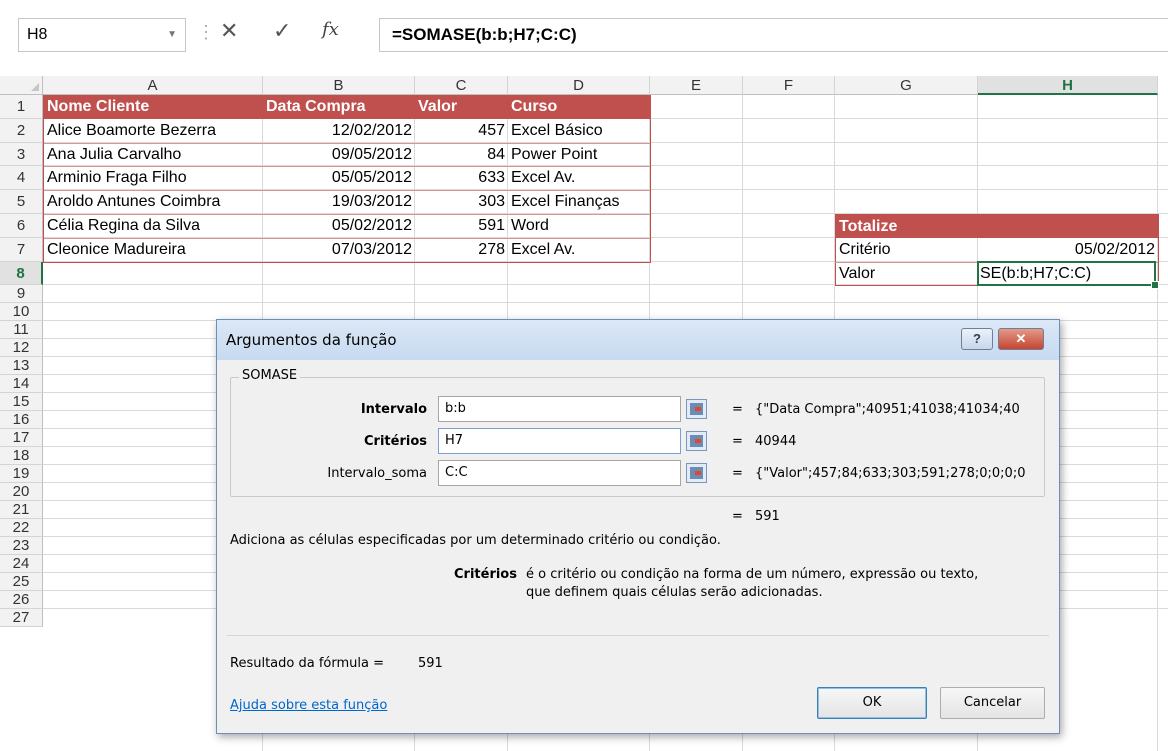 This screenshot has height=751, width=1168. Describe the element at coordinates (21, 438) in the screenshot. I see `row-header-17: 17` at that location.